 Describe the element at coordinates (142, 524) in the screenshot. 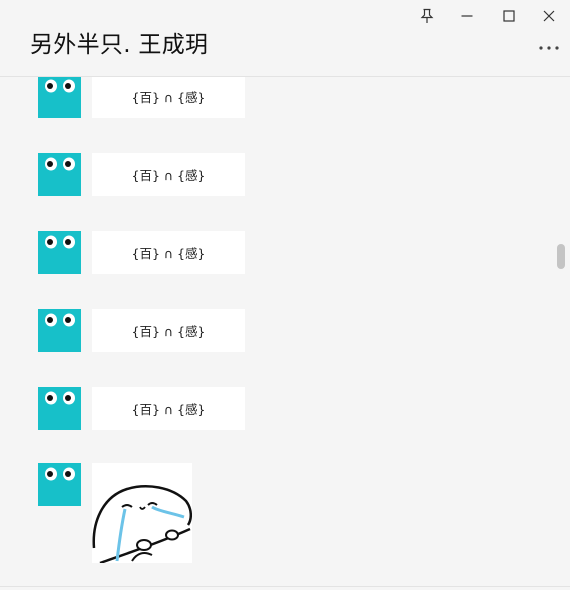

I see `crying-blob-icon` at that location.